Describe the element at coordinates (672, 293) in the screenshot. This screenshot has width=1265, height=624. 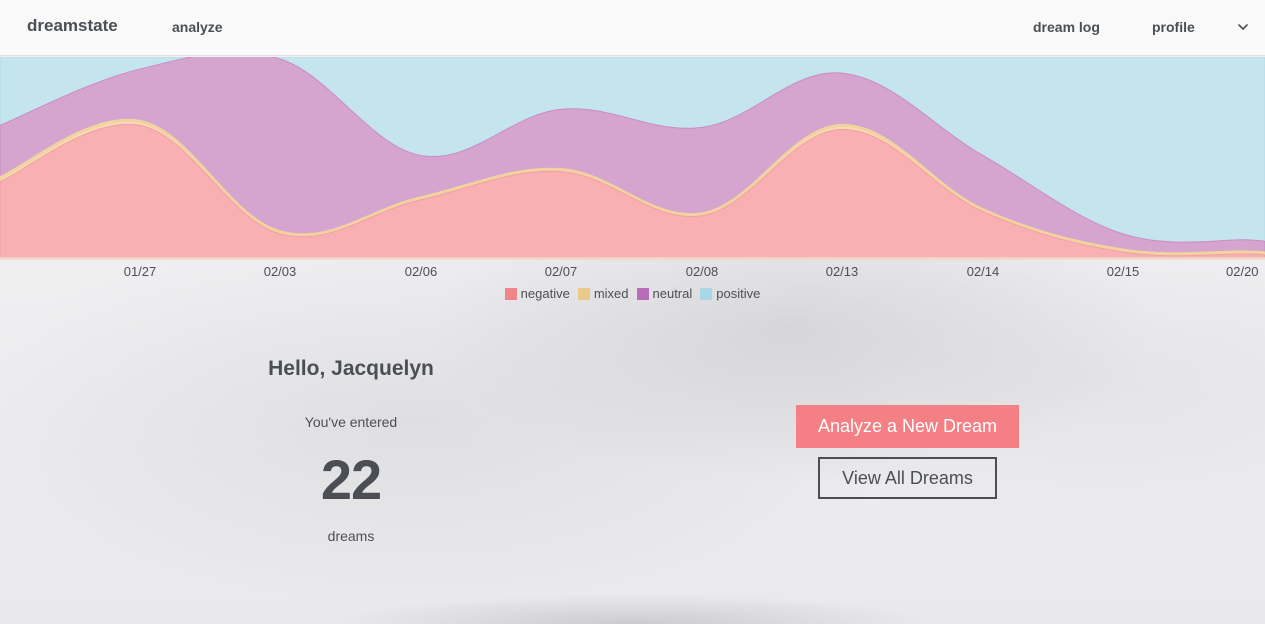
I see `legend-label: neutral` at that location.